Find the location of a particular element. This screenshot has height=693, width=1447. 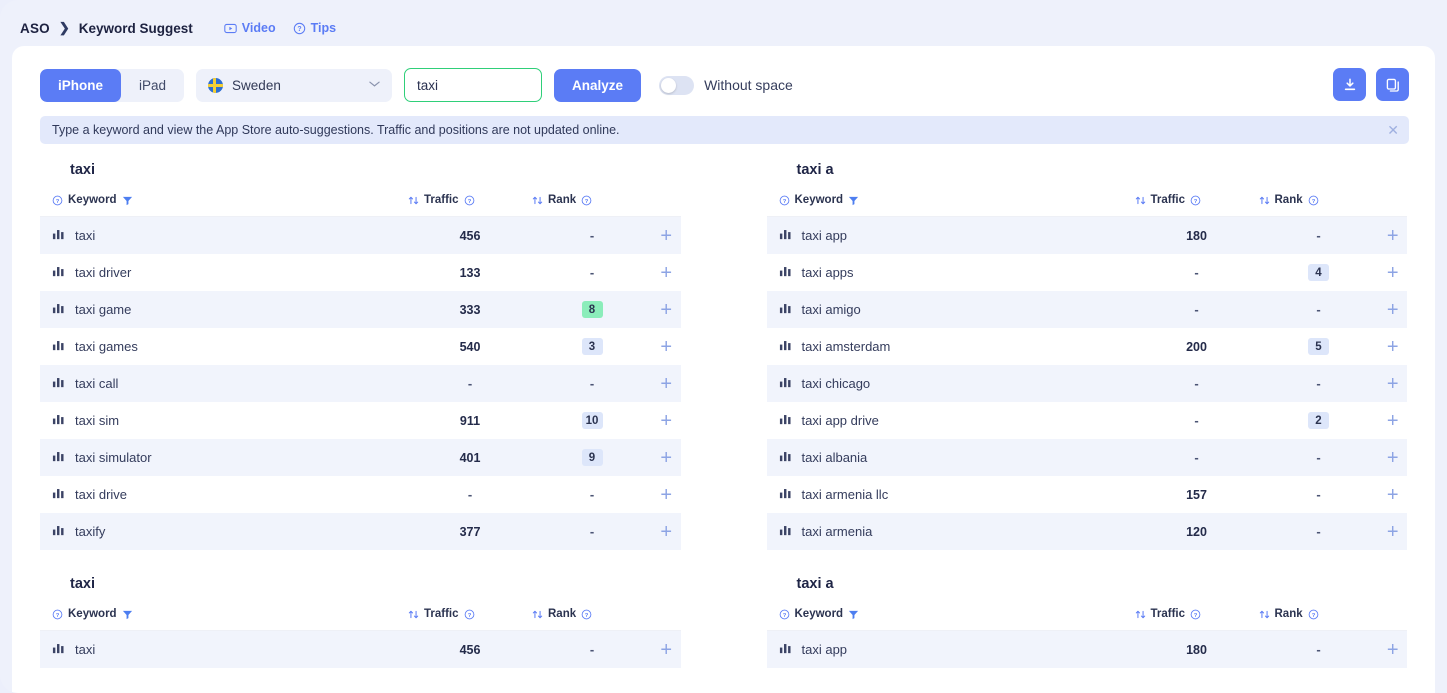

table-row: taxi drive - - + is located at coordinates (360, 494).